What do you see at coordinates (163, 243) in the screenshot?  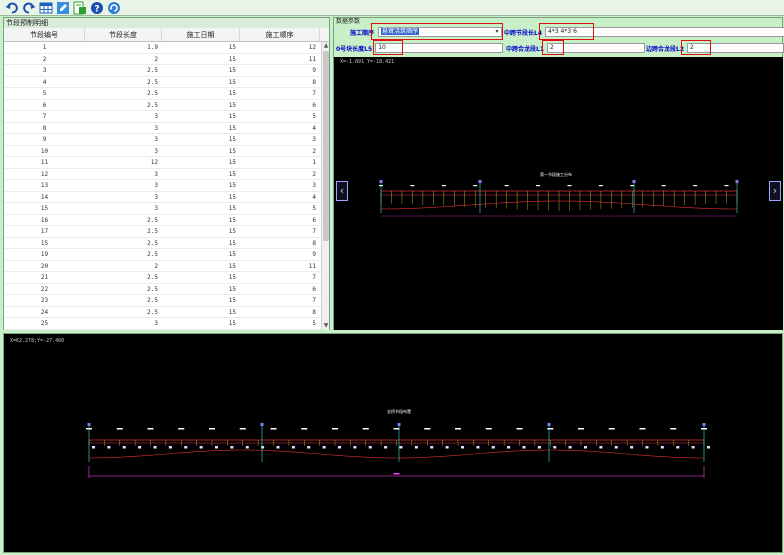 I see `table-row: 15 2.5 15 8` at bounding box center [163, 243].